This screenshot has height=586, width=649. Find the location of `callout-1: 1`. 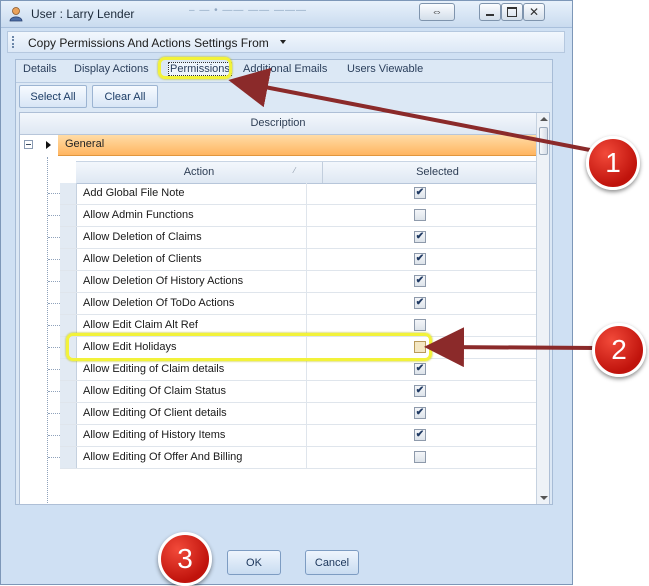

callout-1: 1 is located at coordinates (613, 163).